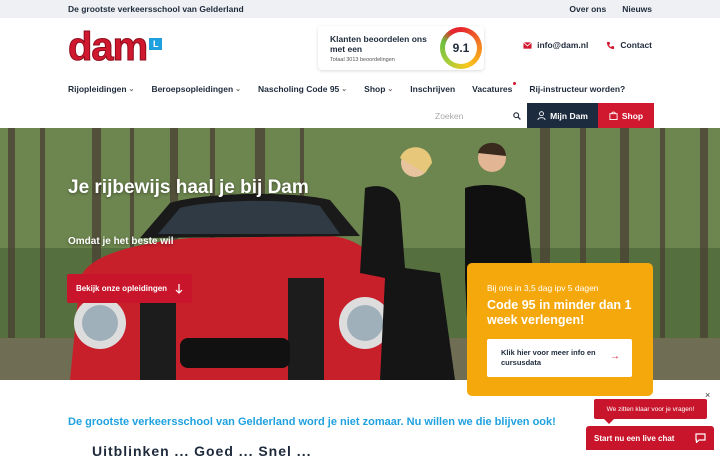 This screenshot has width=720, height=459. What do you see at coordinates (700, 438) in the screenshot?
I see `chat-icon` at bounding box center [700, 438].